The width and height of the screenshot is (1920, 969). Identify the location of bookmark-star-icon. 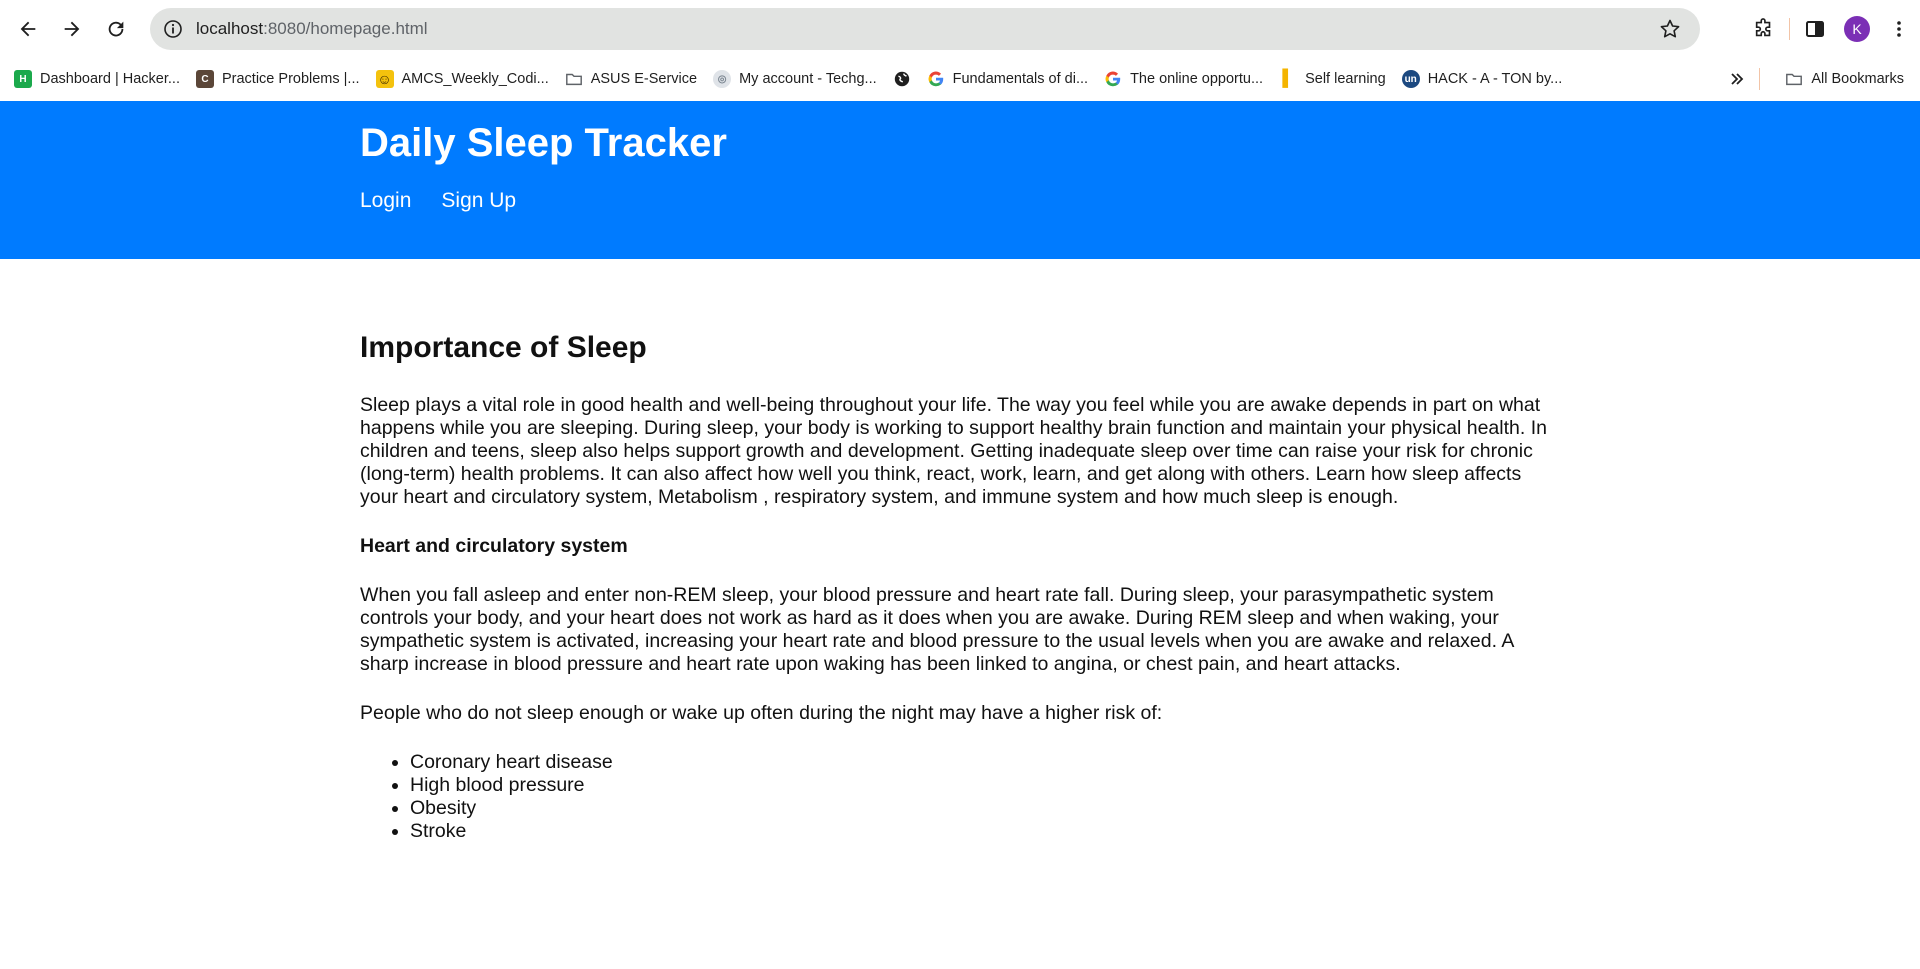
(1670, 29).